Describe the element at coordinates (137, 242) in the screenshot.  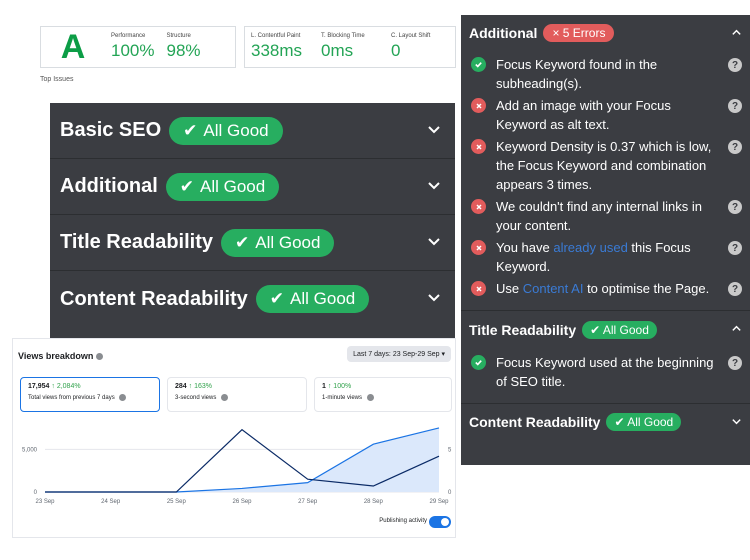
I see `seo-section-title: Title Readability` at that location.